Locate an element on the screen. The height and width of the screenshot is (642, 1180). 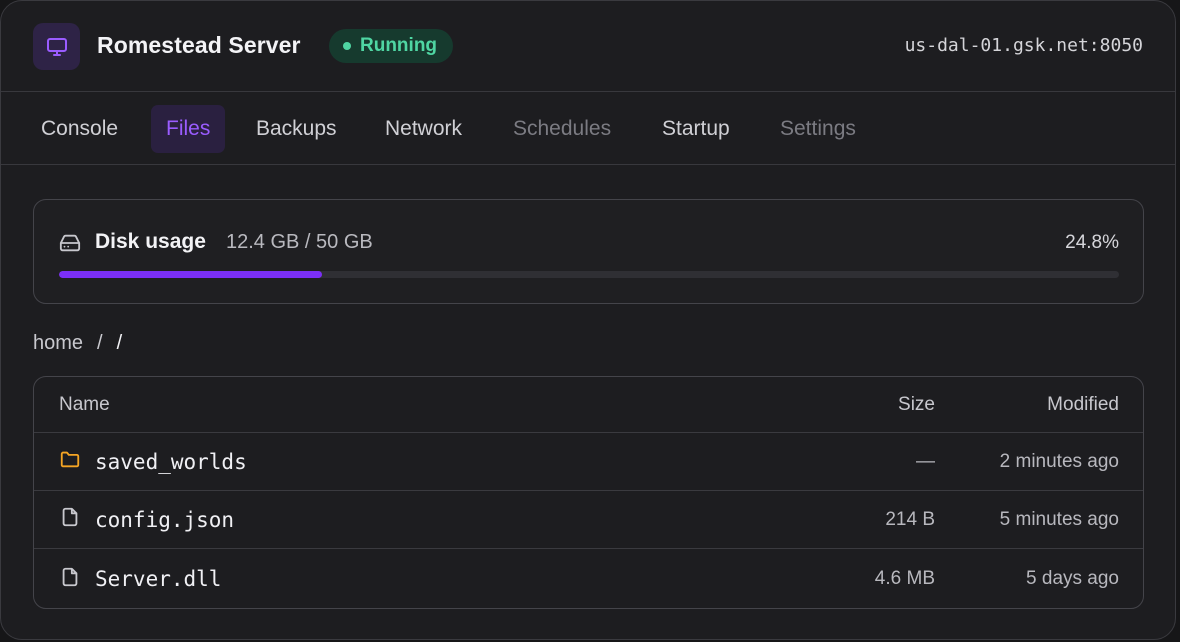
column-header-name: Name is located at coordinates (84, 404).